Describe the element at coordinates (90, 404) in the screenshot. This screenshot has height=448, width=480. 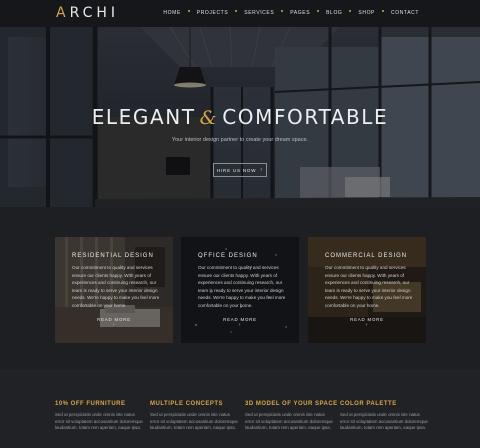
I see `feature-title: 10% OFF FURNITURE` at that location.